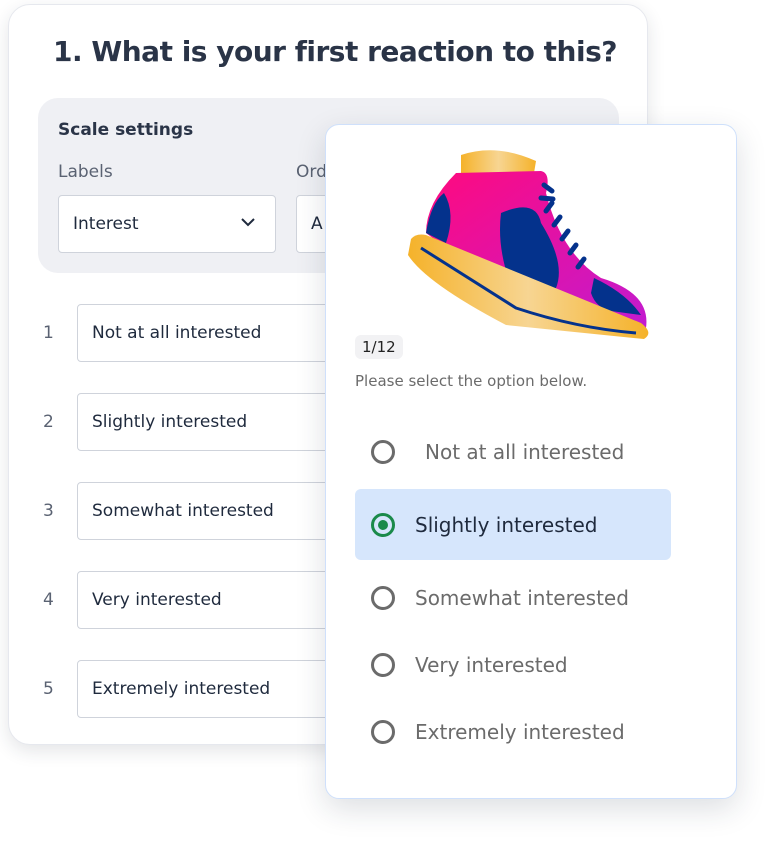  What do you see at coordinates (471, 381) in the screenshot?
I see `instruction-text: Please select the option below.` at bounding box center [471, 381].